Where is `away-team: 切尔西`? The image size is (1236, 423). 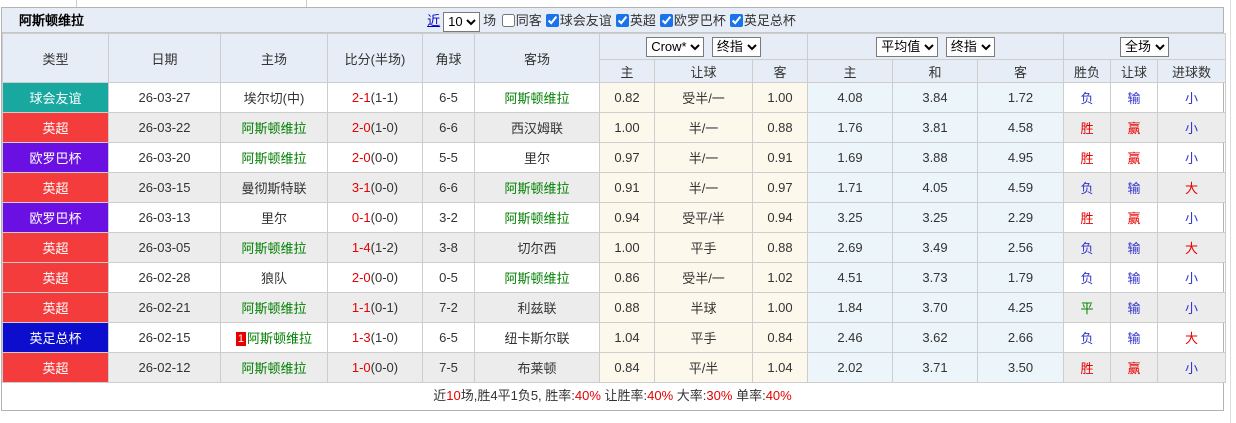 away-team: 切尔西 is located at coordinates (537, 247).